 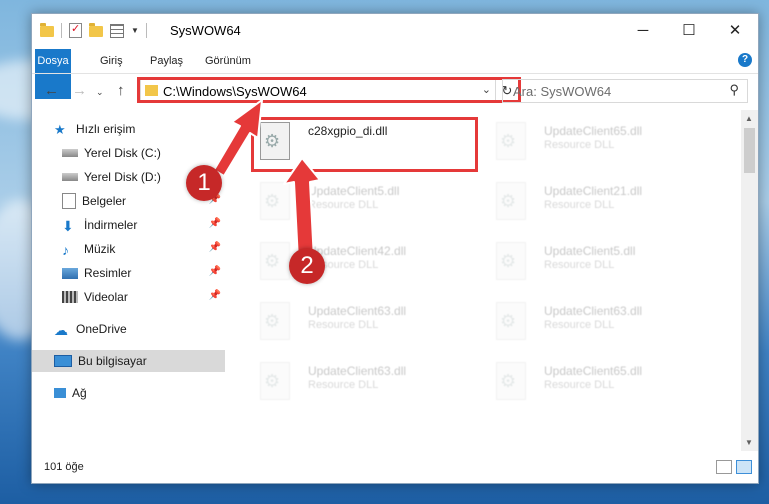 What do you see at coordinates (60, 129) in the screenshot?
I see `star-icon: ★` at bounding box center [60, 129].